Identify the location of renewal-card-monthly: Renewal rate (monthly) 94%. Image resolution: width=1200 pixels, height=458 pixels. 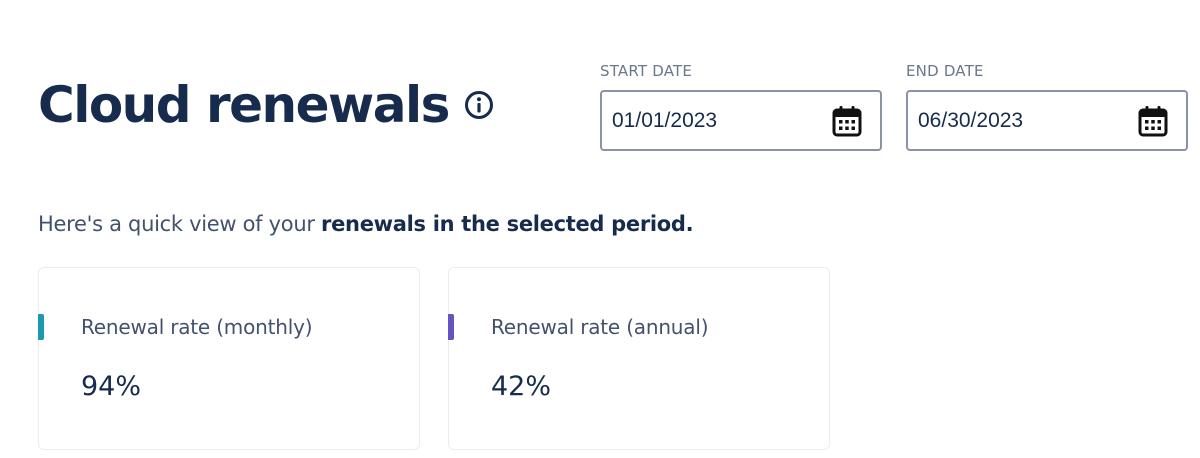
(229, 358).